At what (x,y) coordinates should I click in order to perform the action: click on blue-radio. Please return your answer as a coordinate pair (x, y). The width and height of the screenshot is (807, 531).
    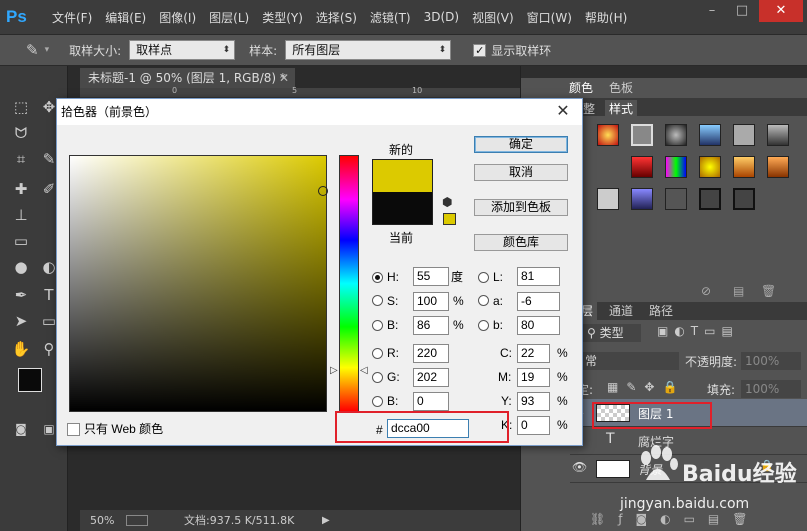
    Looking at the image, I should click on (377, 401).